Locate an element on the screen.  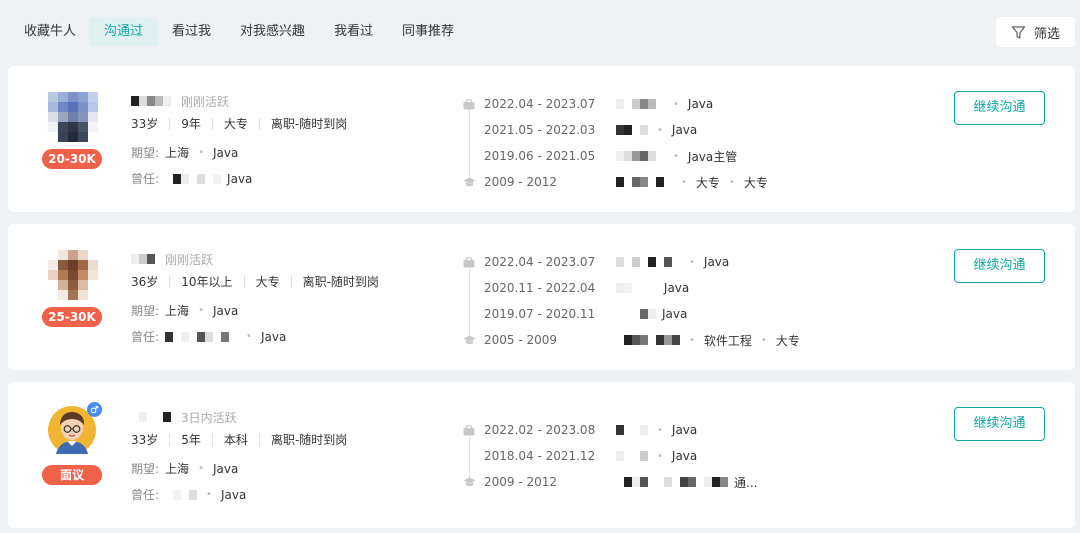
male-gender-icon is located at coordinates (94, 409).